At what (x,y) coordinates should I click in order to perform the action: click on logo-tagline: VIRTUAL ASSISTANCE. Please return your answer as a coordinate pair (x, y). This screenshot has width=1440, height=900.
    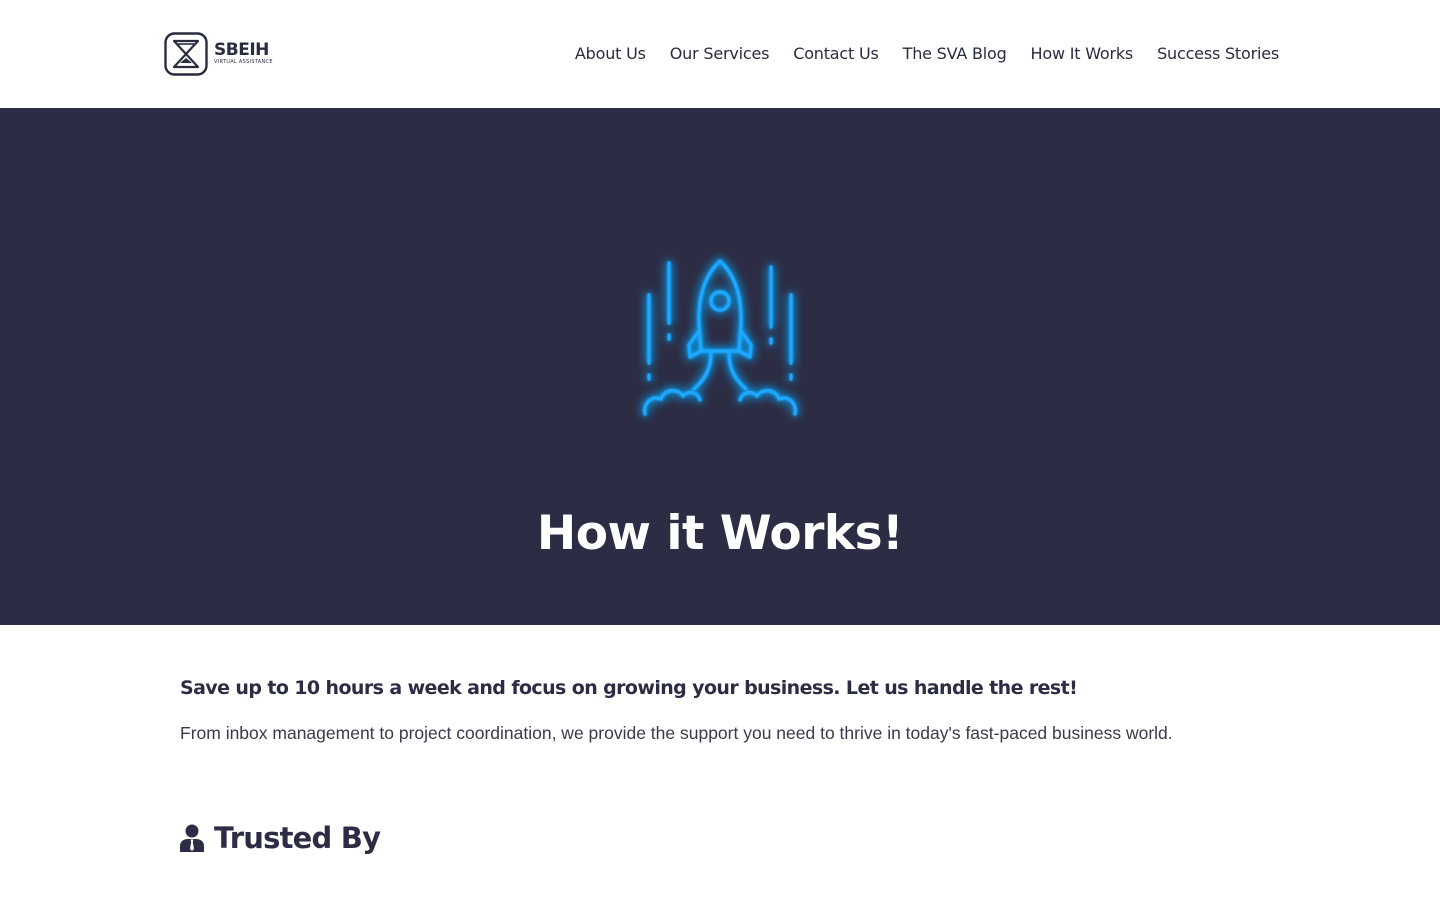
    Looking at the image, I should click on (243, 62).